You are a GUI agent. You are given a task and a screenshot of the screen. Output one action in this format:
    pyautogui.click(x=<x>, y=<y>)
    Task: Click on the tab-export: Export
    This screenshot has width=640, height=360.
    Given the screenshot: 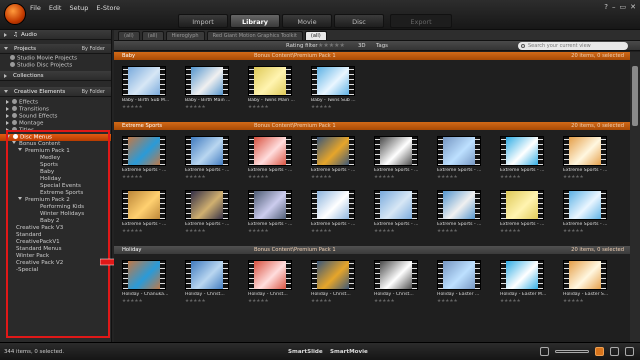 What is the action you would take?
    pyautogui.click(x=421, y=21)
    